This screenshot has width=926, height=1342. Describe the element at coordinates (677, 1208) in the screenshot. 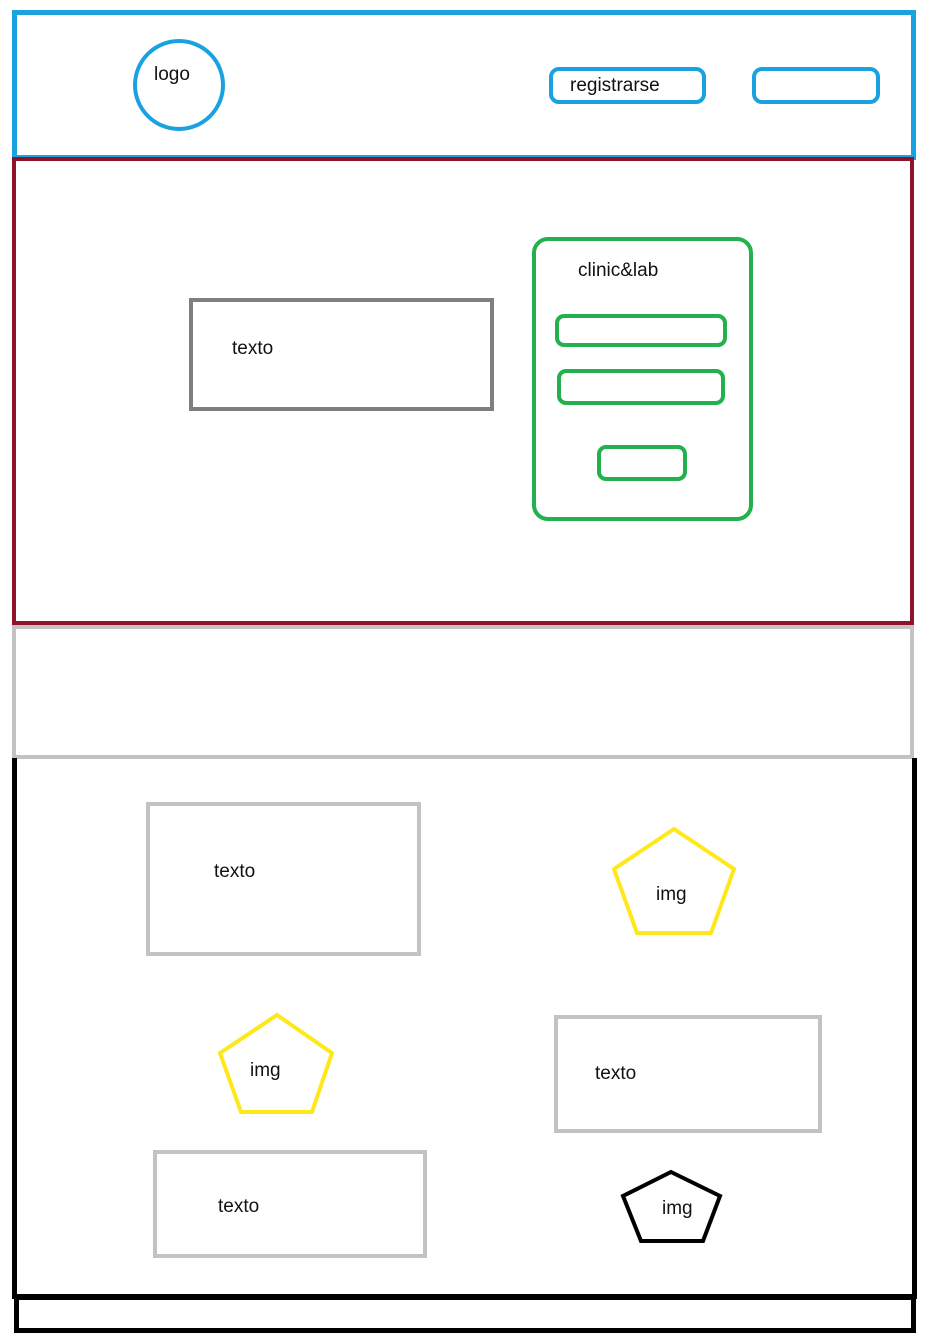

I see `image-placeholder-label-3: img` at that location.